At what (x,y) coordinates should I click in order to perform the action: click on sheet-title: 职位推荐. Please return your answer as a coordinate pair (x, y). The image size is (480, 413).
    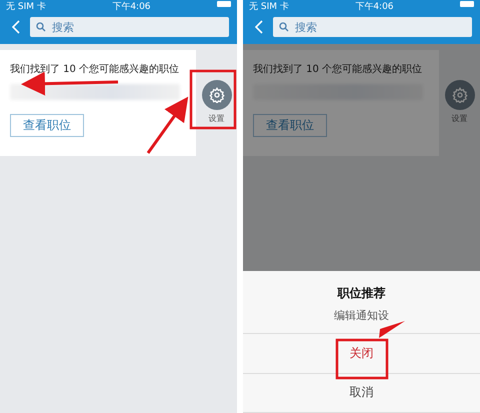
    Looking at the image, I should click on (362, 293).